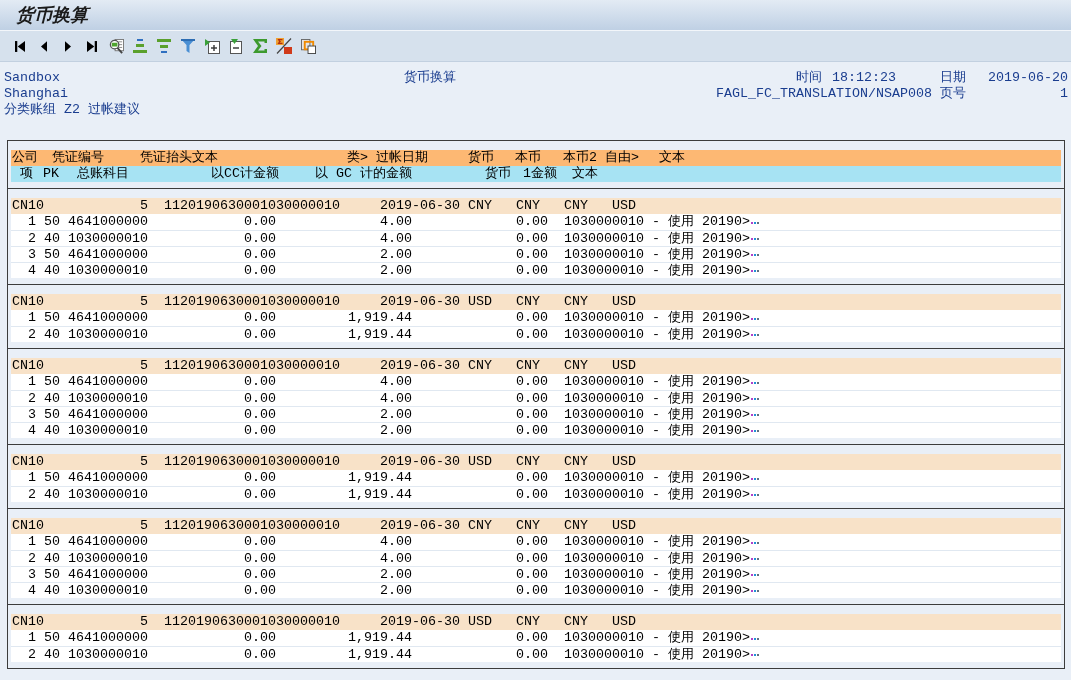 The width and height of the screenshot is (1071, 680). What do you see at coordinates (26, 174) in the screenshot?
I see `column-header: 项` at bounding box center [26, 174].